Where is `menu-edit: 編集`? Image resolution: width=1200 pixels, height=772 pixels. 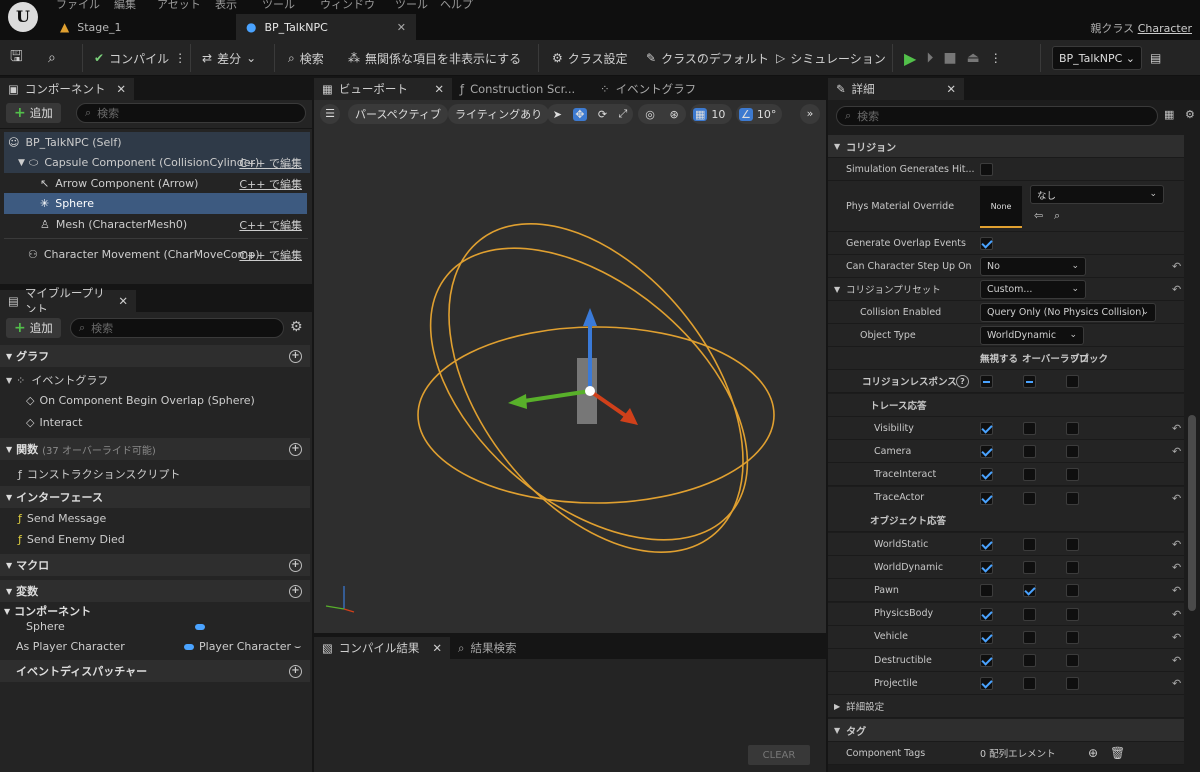
menu-edit: 編集 is located at coordinates (125, 6).